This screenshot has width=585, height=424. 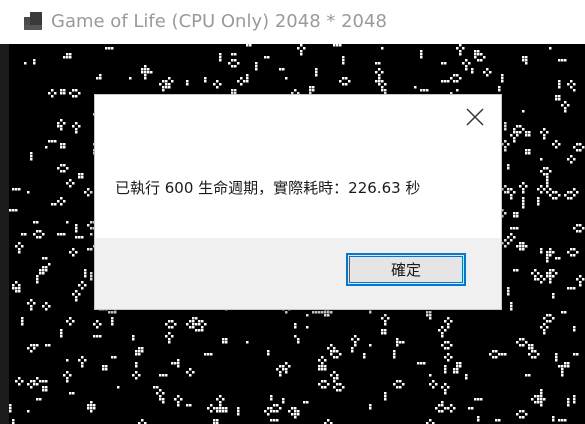 I want to click on dialog-message: 已執行 600 生命週期，實際耗時：226.63 秒, so click(x=268, y=188).